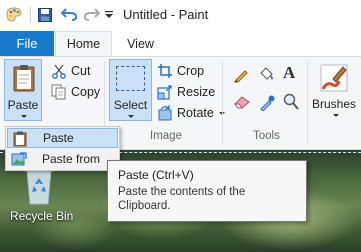  What do you see at coordinates (196, 92) in the screenshot?
I see `resize-label: Resize` at bounding box center [196, 92].